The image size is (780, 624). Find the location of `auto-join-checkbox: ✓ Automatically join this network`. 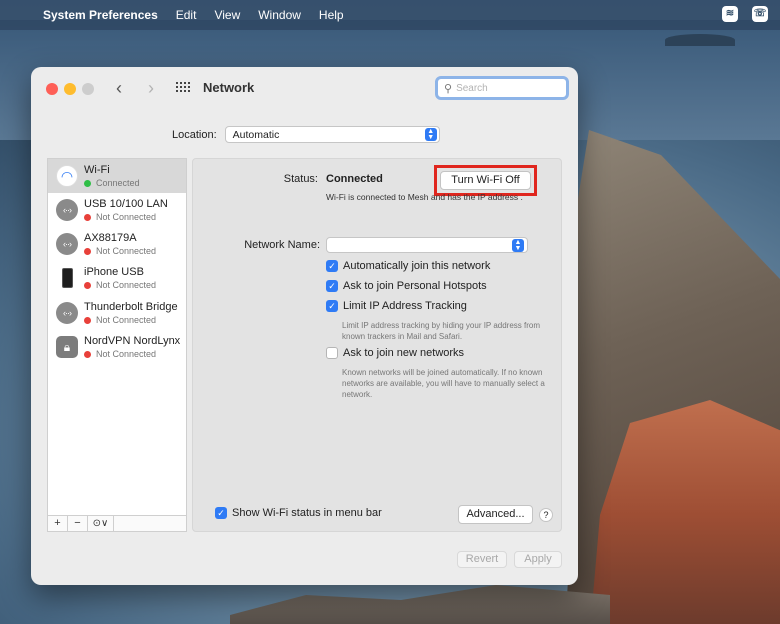

auto-join-checkbox: ✓ Automatically join this network is located at coordinates (408, 266).